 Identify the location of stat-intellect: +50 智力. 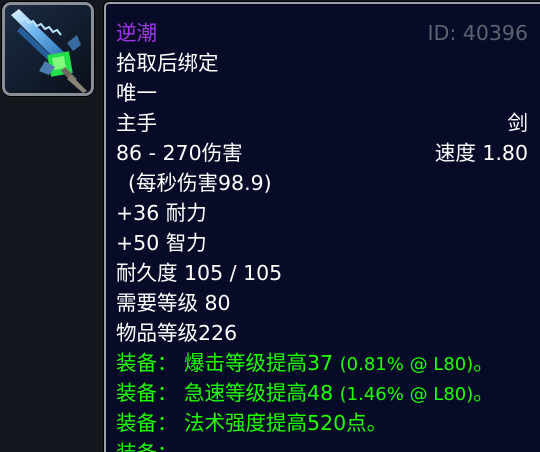
(161, 243).